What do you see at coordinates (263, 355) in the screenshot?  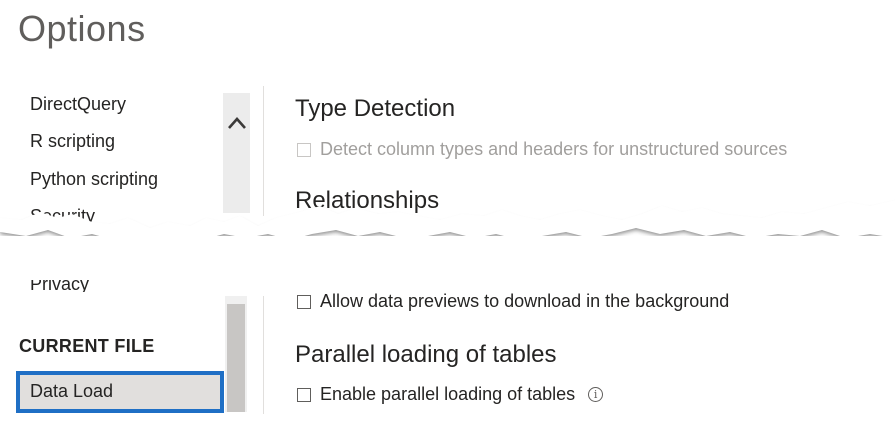 I see `content-divider-bottom` at bounding box center [263, 355].